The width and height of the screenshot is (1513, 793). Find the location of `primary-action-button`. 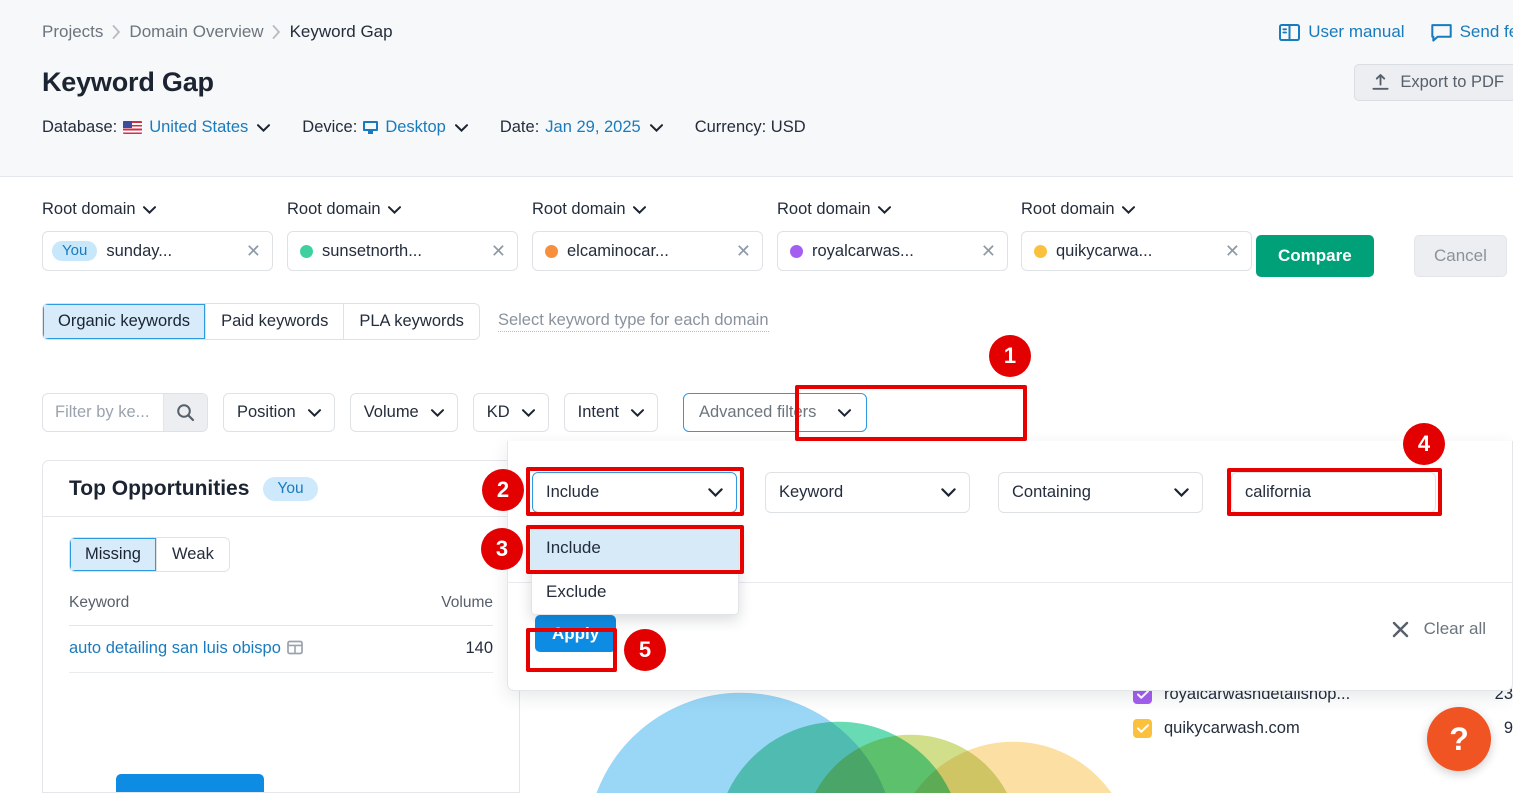

primary-action-button is located at coordinates (190, 783).